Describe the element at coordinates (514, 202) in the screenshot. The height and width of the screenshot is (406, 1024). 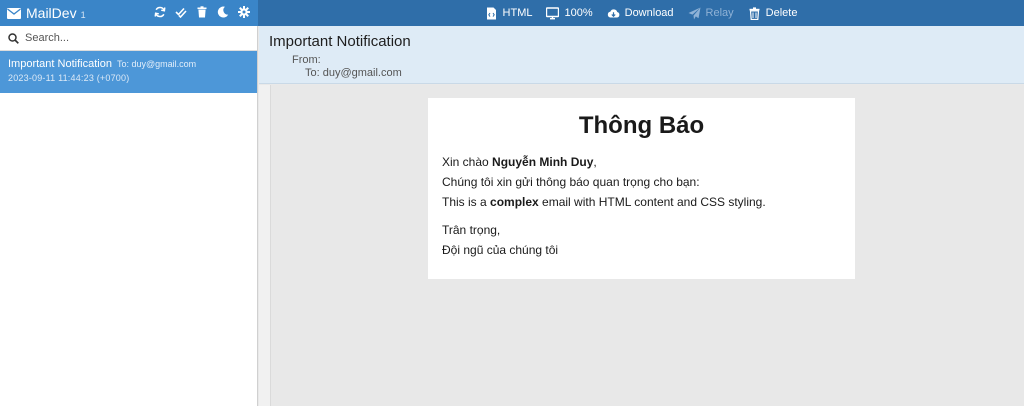
I see `body-bold: complex` at that location.